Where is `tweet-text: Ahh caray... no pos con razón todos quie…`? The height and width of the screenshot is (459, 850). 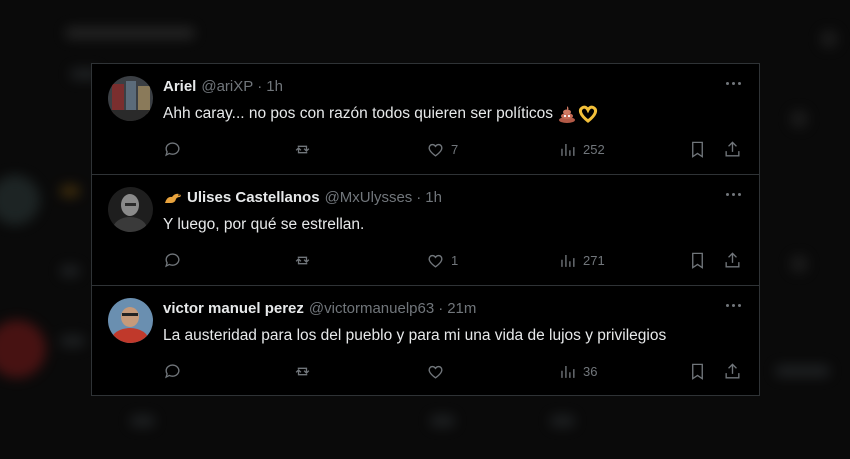 tweet-text: Ahh caray... no pos con razón todos quie… is located at coordinates (358, 113).